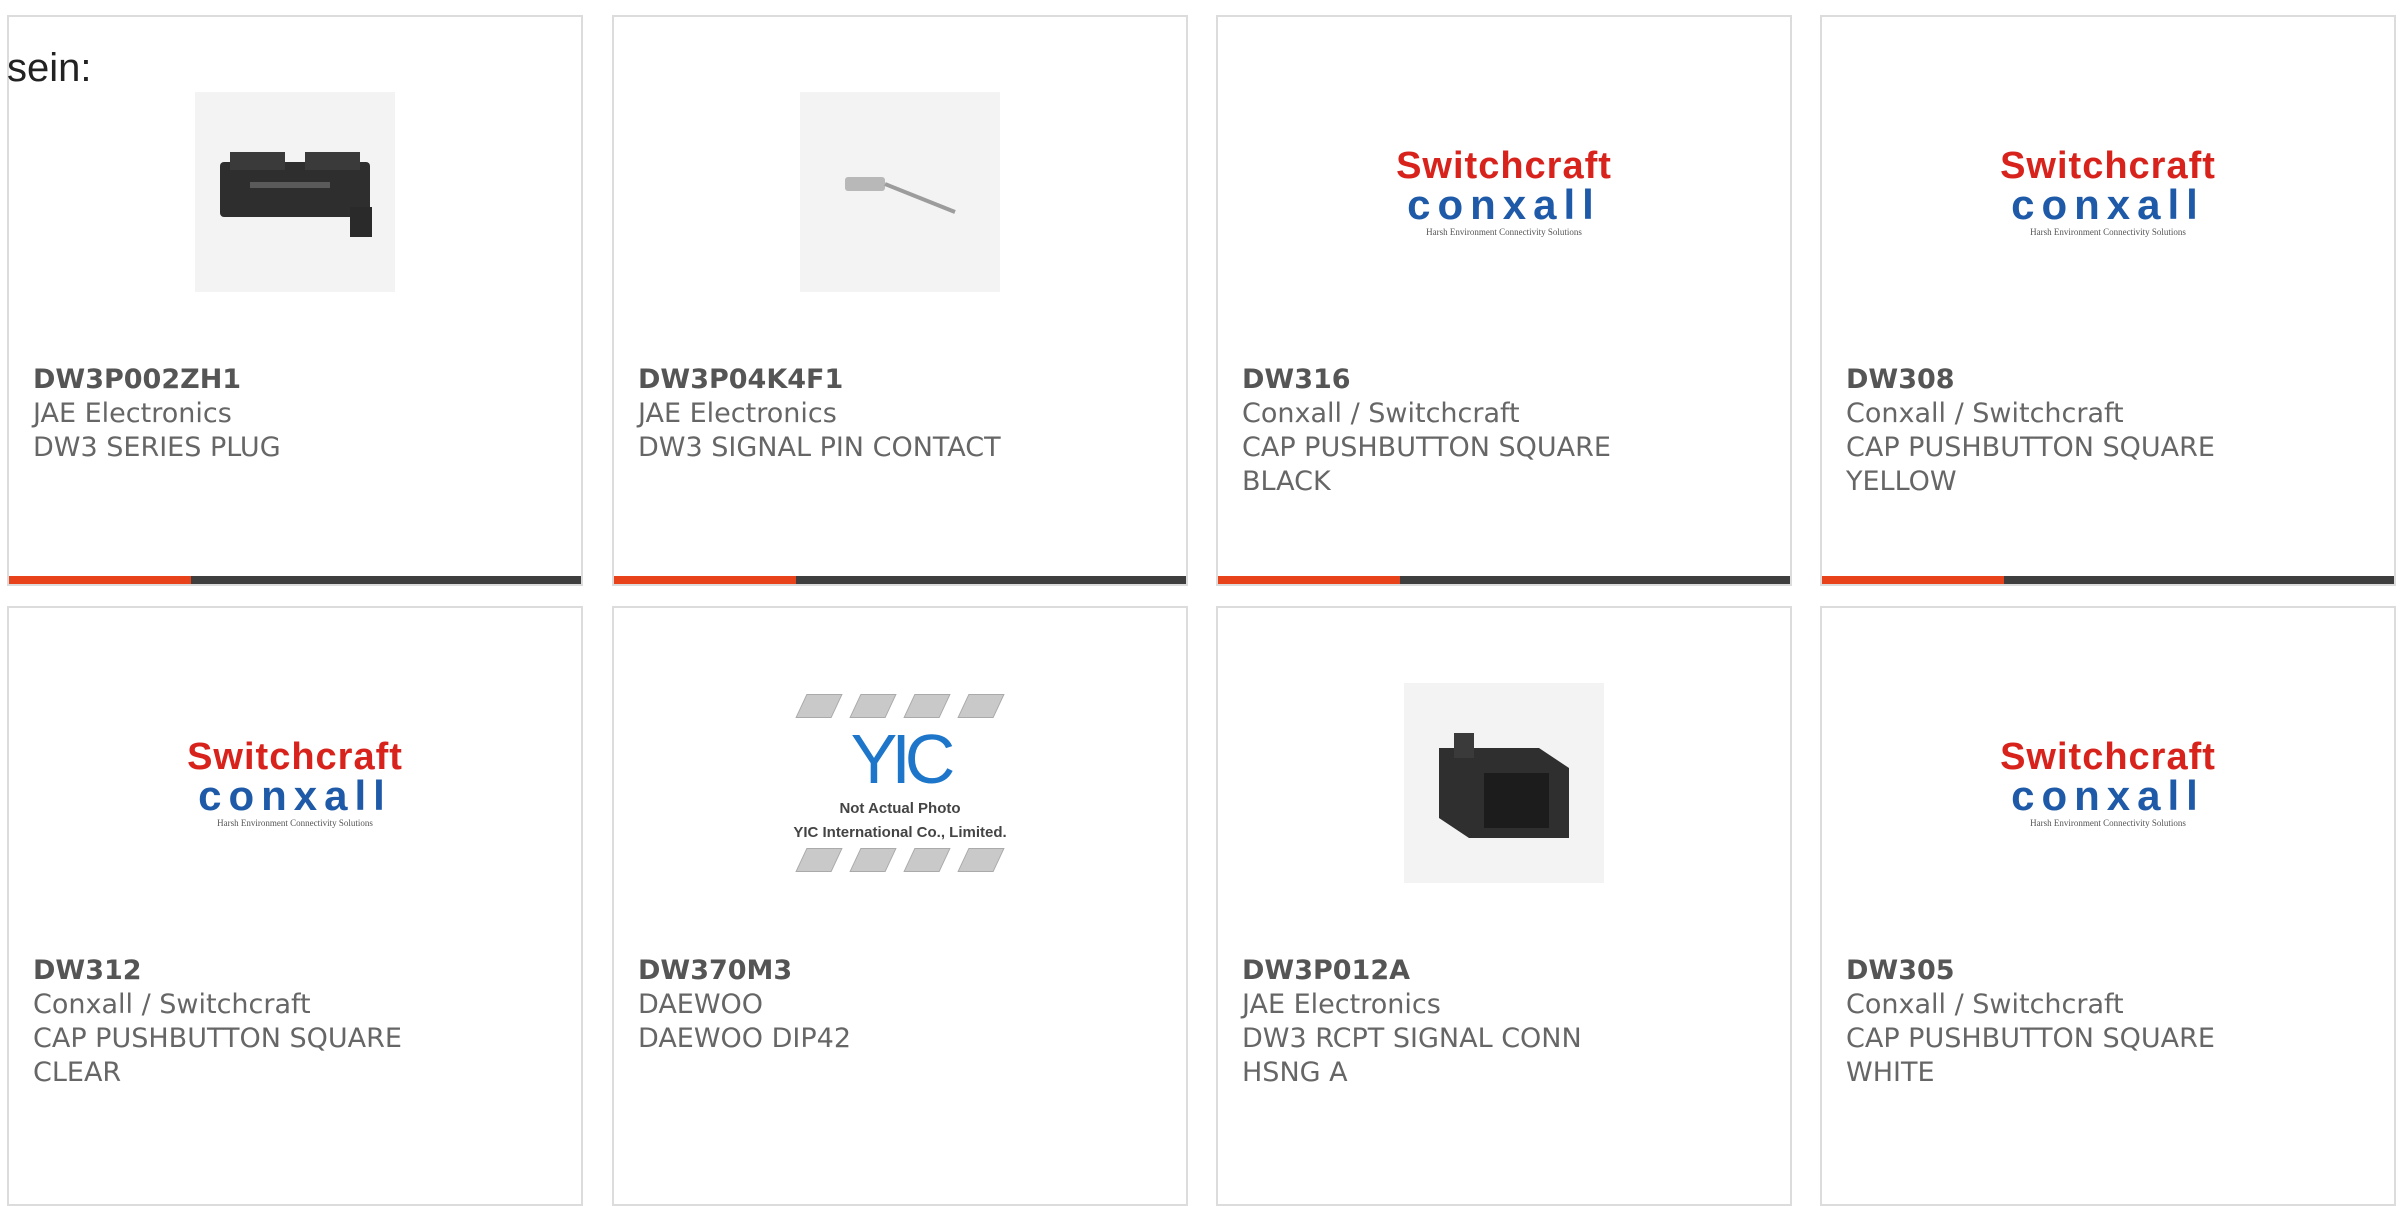 The width and height of the screenshot is (2400, 1206). I want to click on description: DW3 SIGNAL PIN CONTACT, so click(819, 447).